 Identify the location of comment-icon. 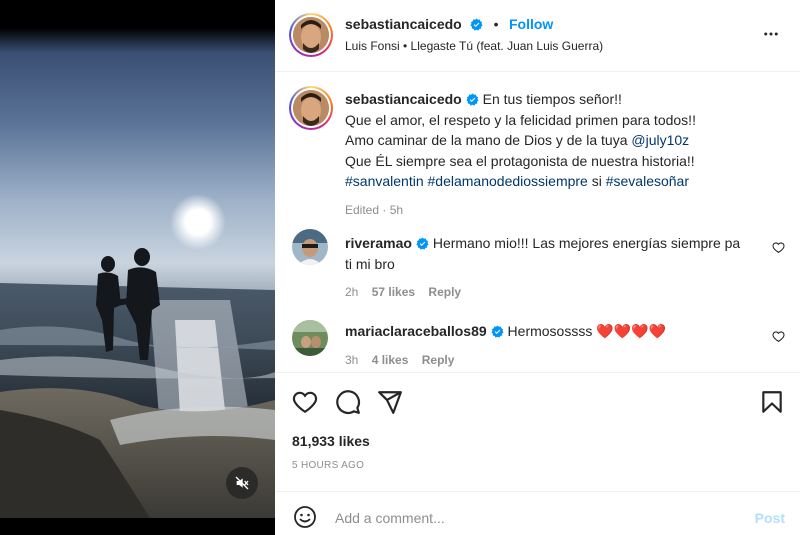
(348, 402).